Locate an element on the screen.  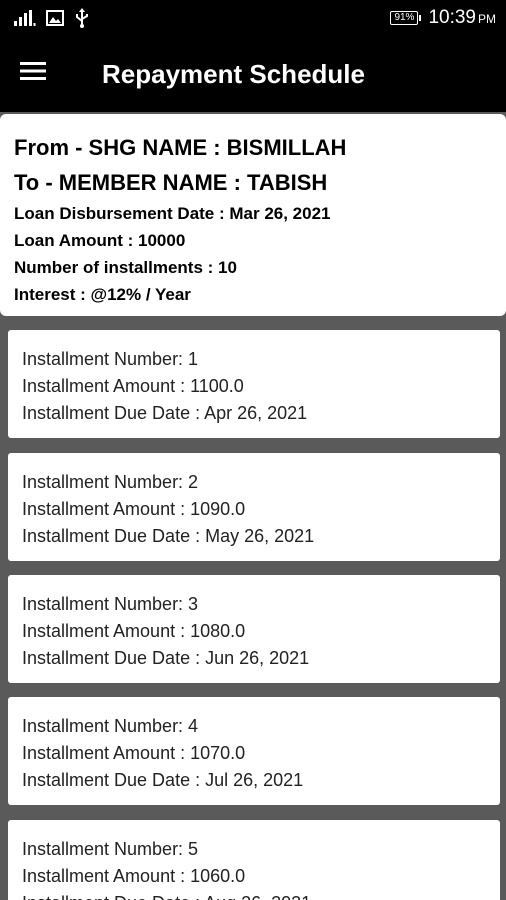
installment-due-date: Installment Due Date : Aug 26, 2021 is located at coordinates (254, 895).